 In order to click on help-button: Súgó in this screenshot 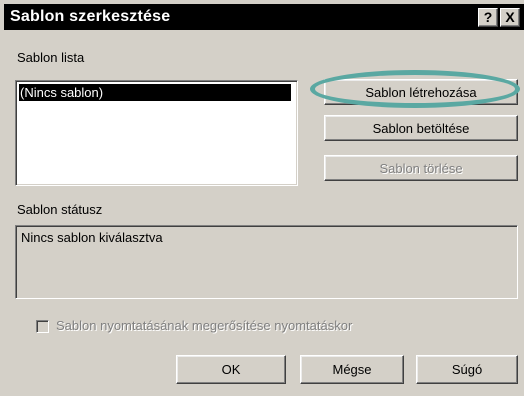, I will do `click(467, 369)`.